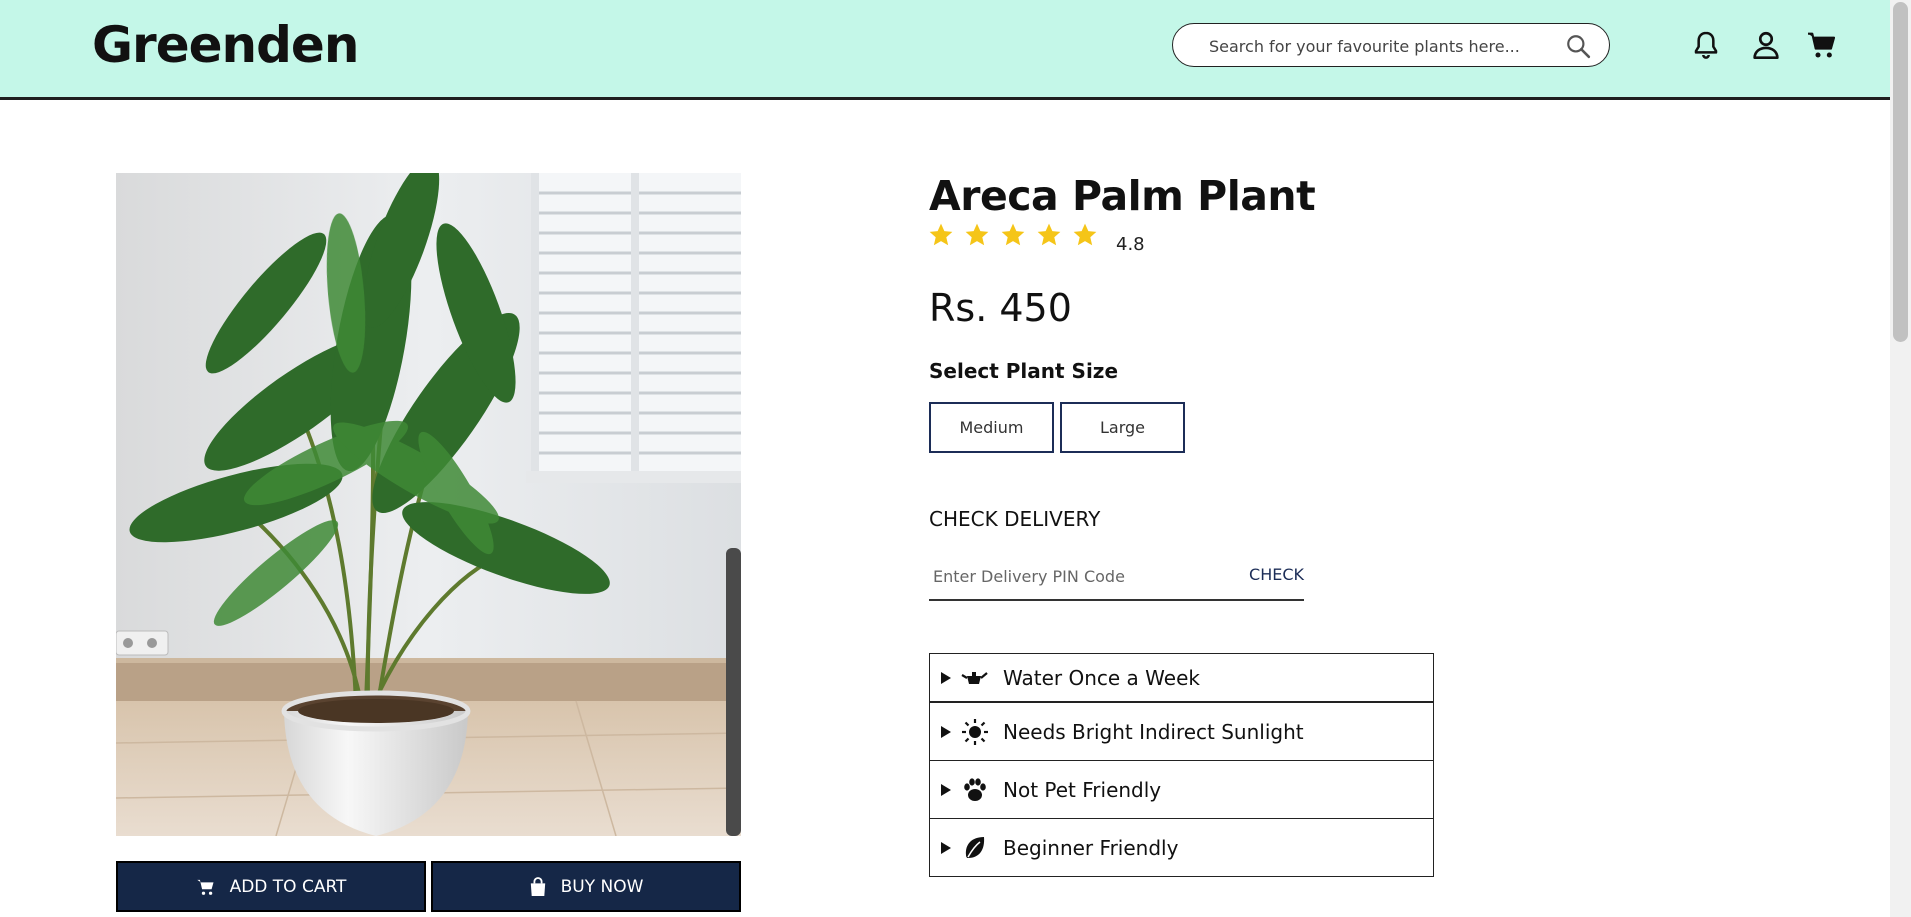  What do you see at coordinates (975, 848) in the screenshot?
I see `leaf-icon` at bounding box center [975, 848].